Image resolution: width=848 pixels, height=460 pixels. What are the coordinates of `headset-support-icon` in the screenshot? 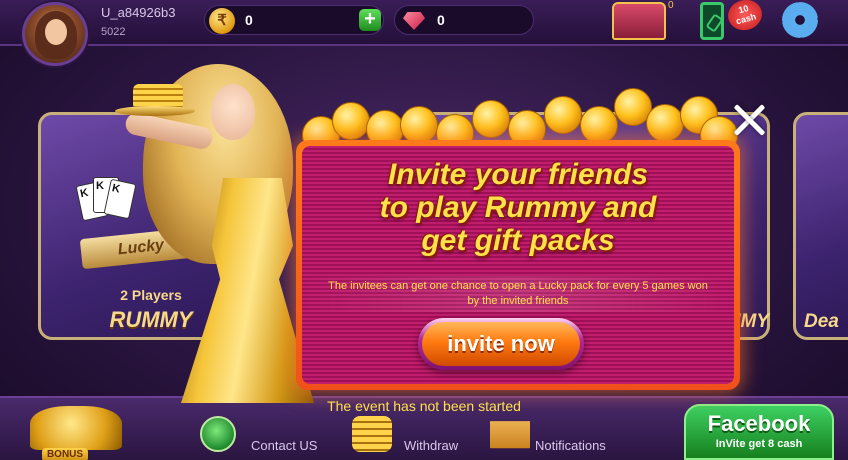 It's located at (218, 434).